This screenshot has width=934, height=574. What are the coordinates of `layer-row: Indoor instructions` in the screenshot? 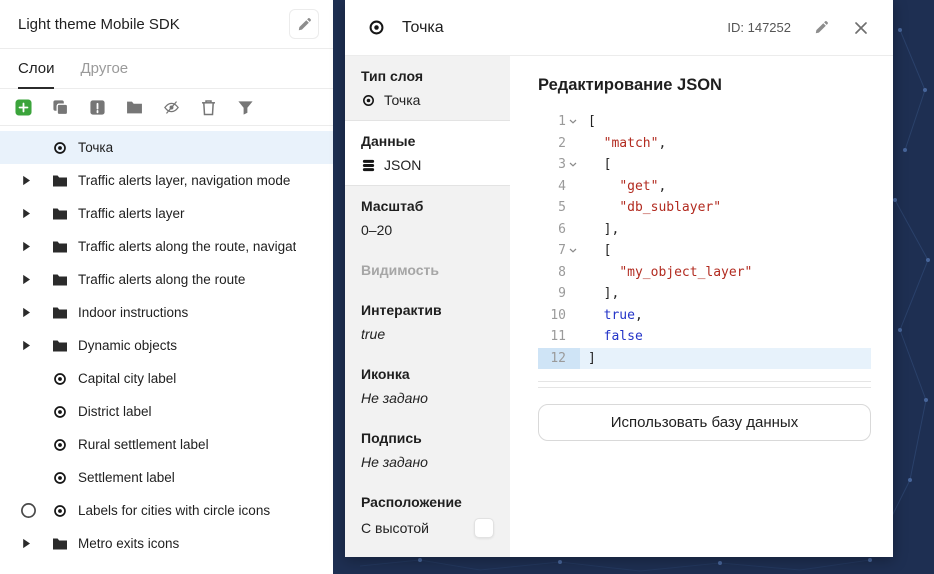 It's located at (166, 312).